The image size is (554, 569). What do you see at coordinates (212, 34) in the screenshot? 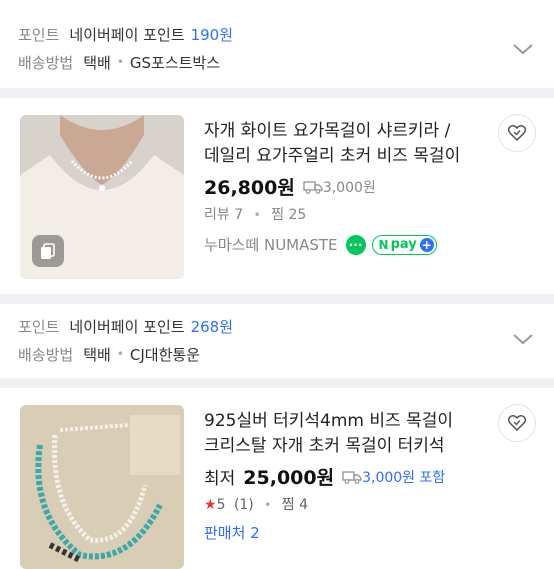
I see `point-amount: 190원` at bounding box center [212, 34].